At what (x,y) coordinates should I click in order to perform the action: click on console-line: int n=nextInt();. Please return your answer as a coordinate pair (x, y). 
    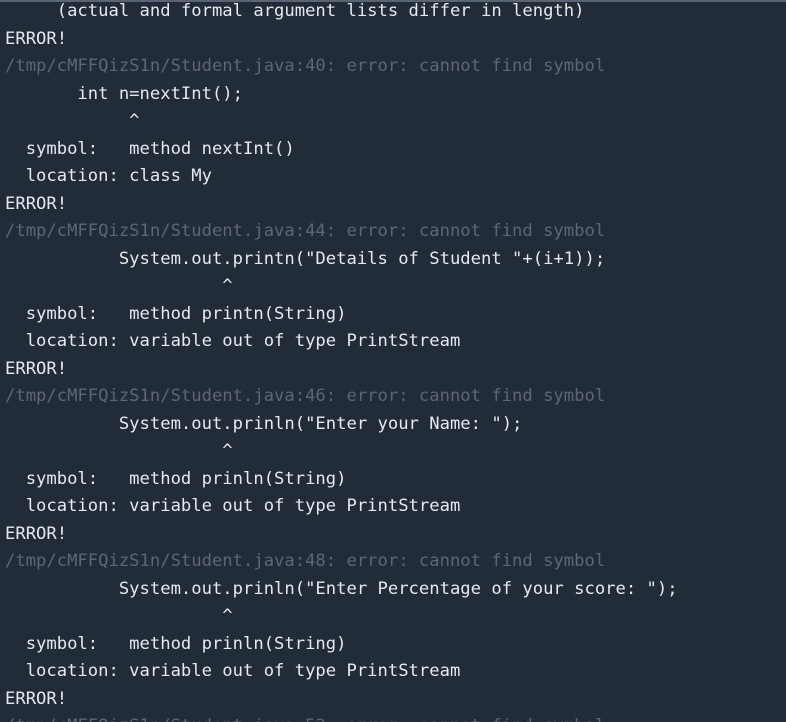
    Looking at the image, I should click on (124, 93).